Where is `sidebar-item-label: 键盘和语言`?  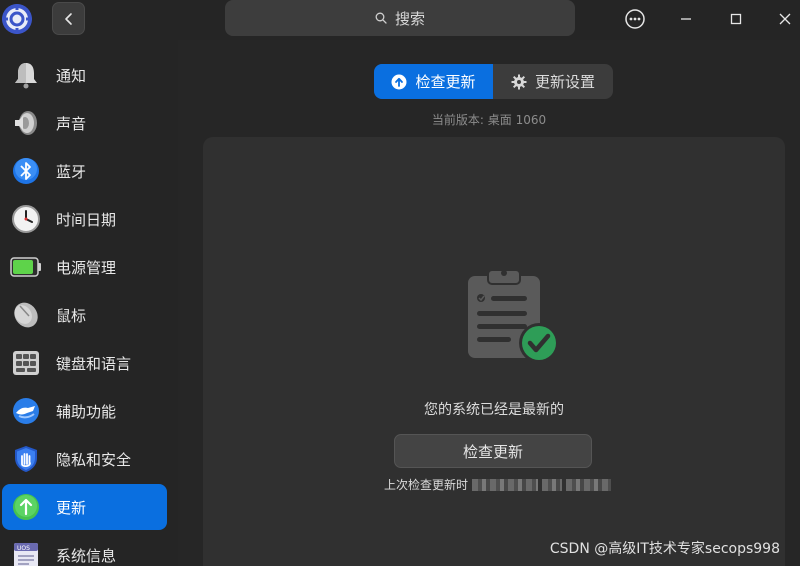 sidebar-item-label: 键盘和语言 is located at coordinates (94, 363).